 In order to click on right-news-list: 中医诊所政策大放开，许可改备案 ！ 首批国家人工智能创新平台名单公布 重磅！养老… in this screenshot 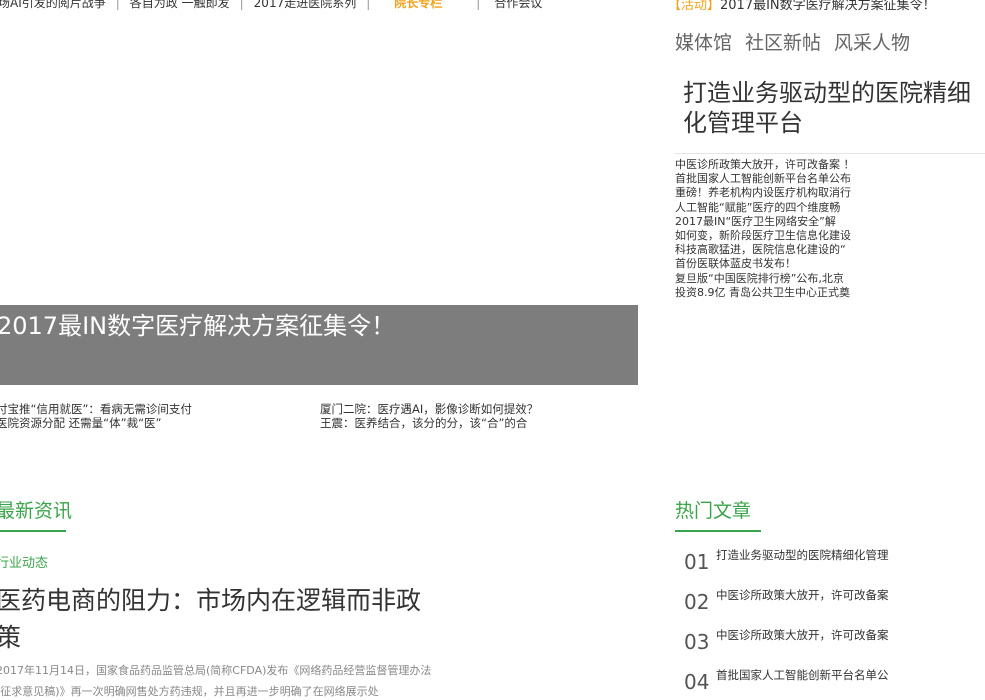, I will do `click(765, 229)`.